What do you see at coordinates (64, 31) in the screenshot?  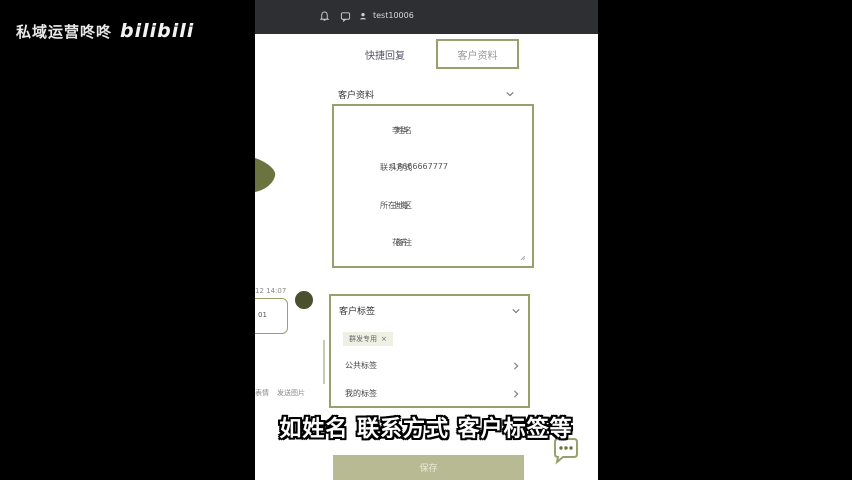 I see `channel-name: 私域运营咚咚` at bounding box center [64, 31].